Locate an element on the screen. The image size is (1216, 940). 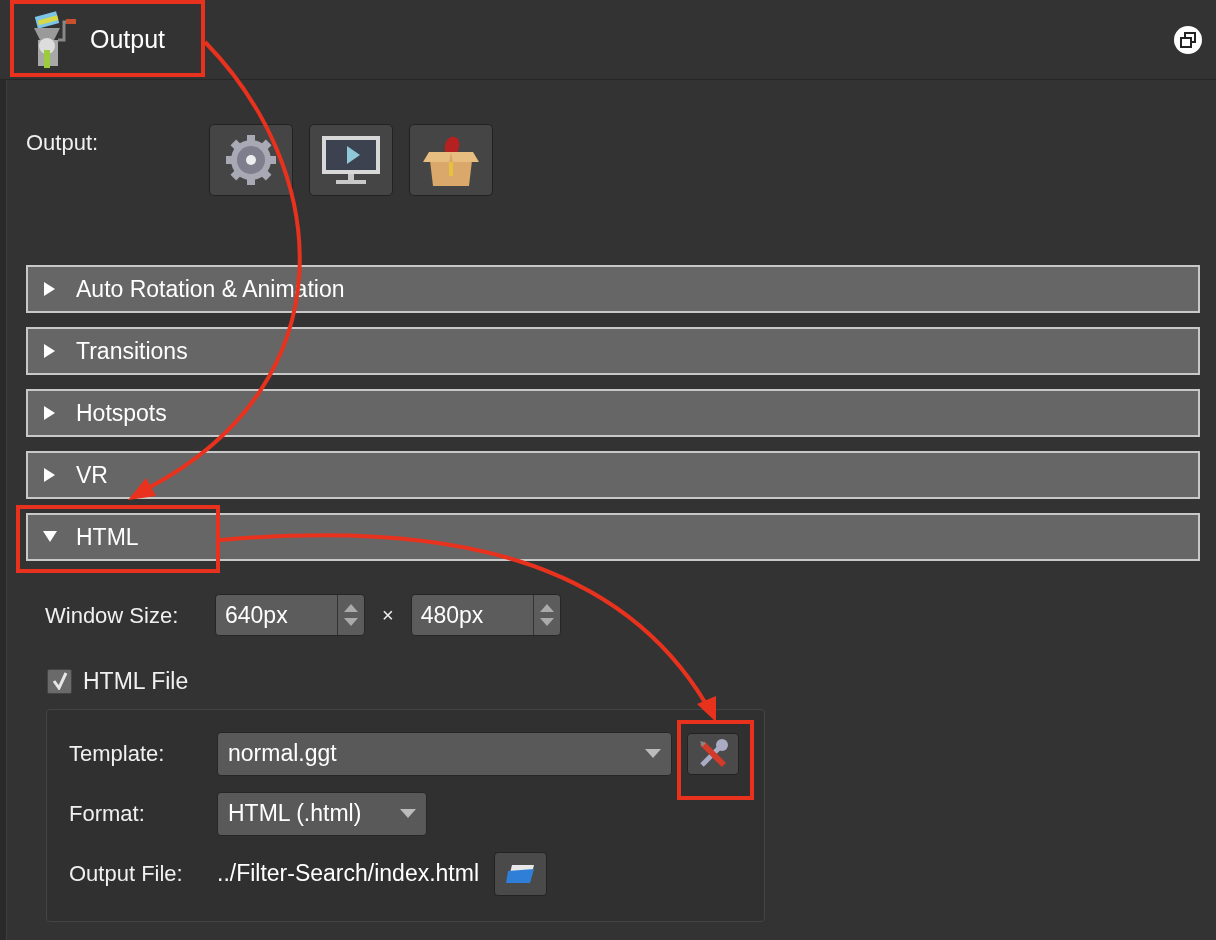
expanded-triangle-icon is located at coordinates (50, 537).